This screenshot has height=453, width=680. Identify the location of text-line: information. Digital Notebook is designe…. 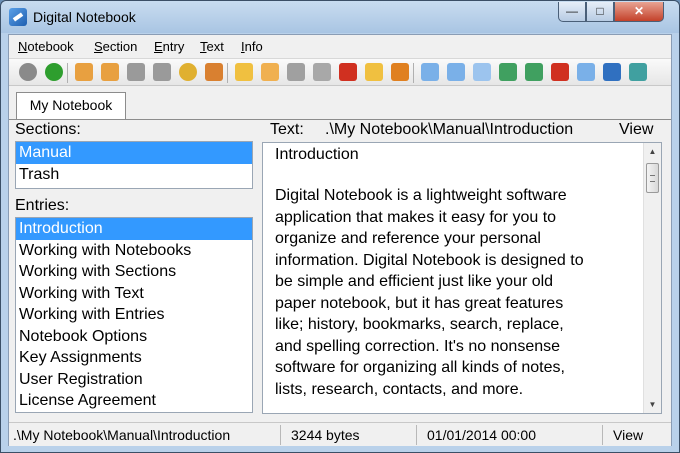
(429, 260).